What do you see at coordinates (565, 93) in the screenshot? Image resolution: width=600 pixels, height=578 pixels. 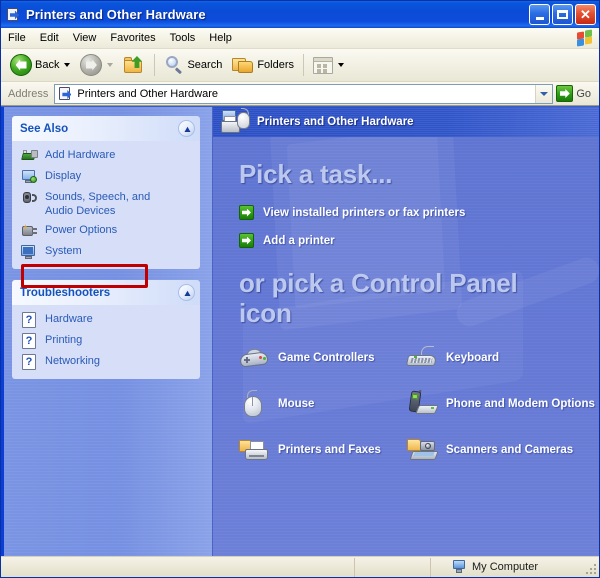 I see `go-arrow-icon` at bounding box center [565, 93].